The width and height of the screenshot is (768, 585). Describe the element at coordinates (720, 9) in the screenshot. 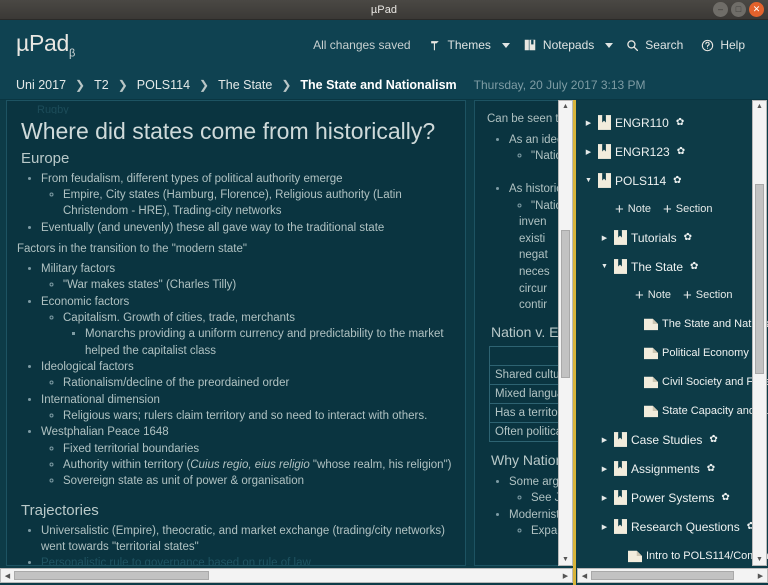

I see `minimize-button: –` at that location.